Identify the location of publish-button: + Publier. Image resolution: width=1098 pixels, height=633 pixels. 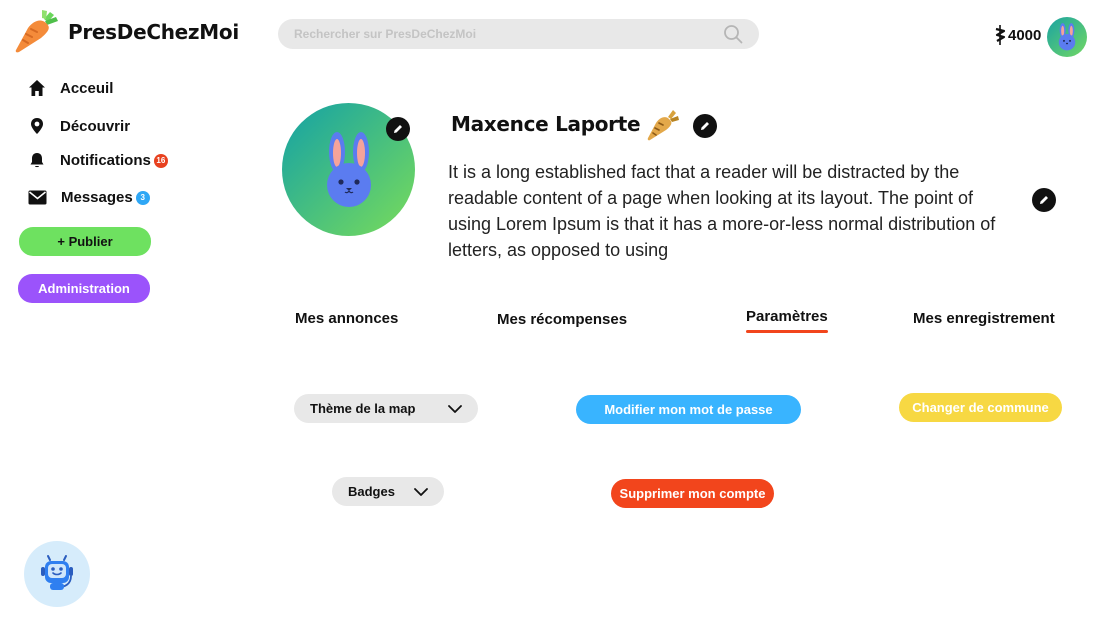
(85, 241).